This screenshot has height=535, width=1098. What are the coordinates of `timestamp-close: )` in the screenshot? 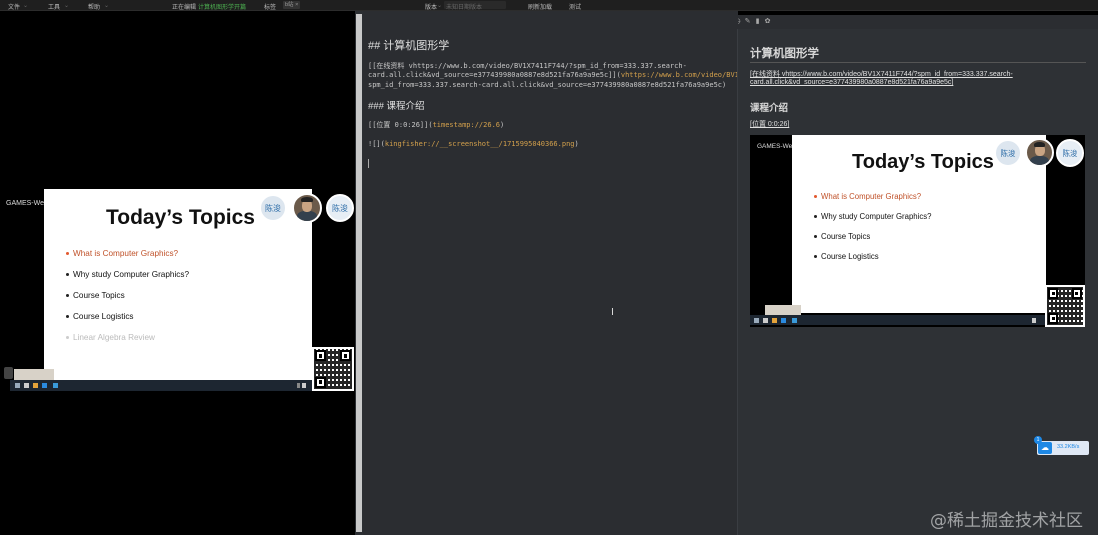 It's located at (502, 125).